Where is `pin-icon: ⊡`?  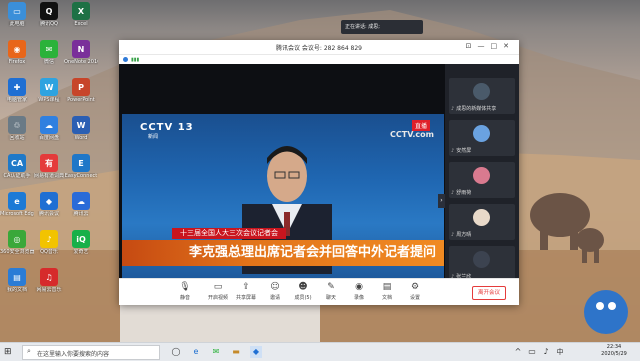 pin-icon: ⊡ is located at coordinates (472, 46).